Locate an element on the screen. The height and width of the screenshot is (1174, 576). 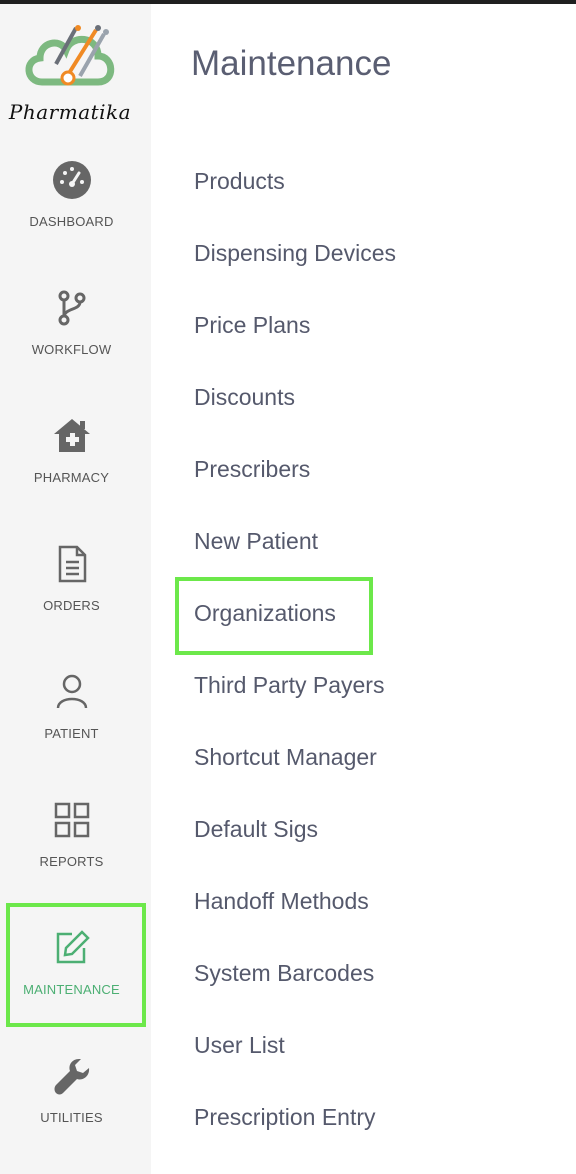
sidebar-item-orders: ORDERS is located at coordinates (71, 592).